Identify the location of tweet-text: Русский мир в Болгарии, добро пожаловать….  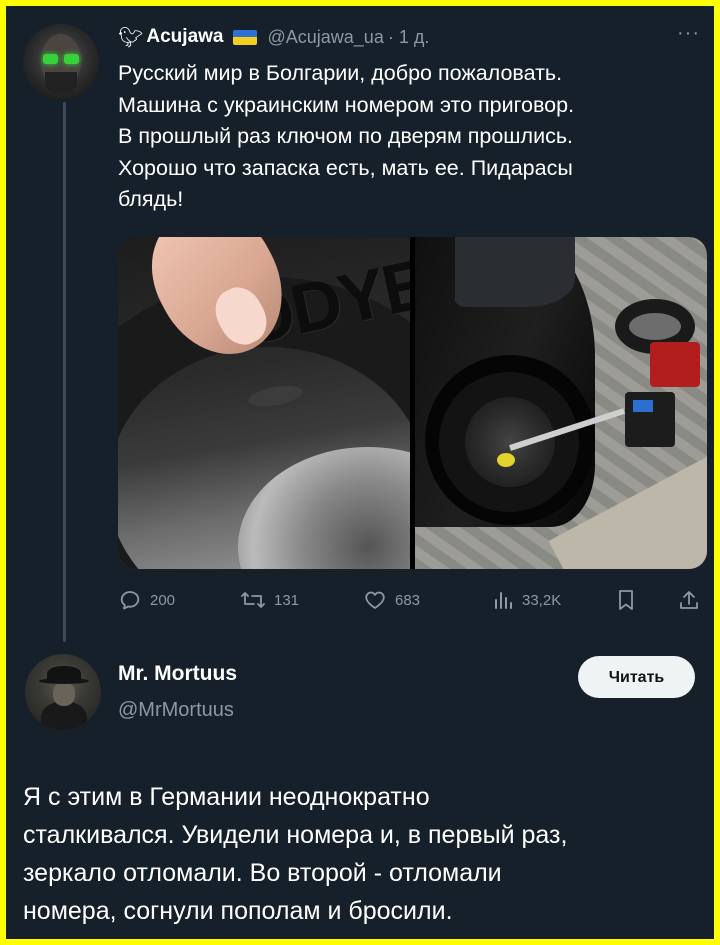
(410, 137).